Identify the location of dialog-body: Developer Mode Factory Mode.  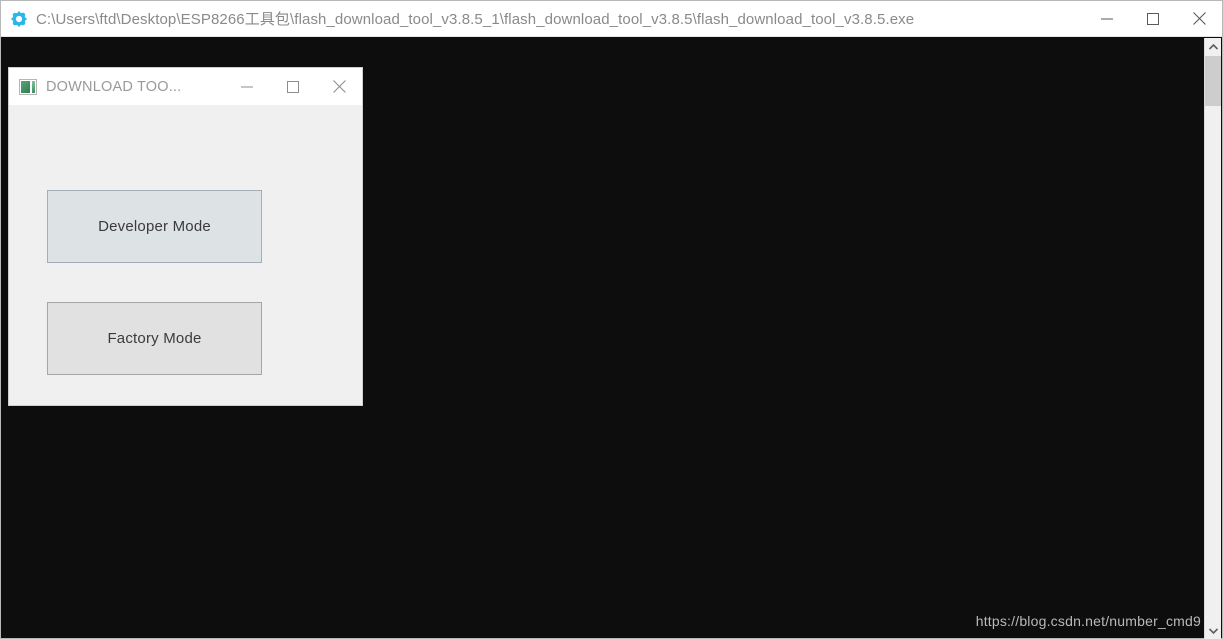
(185, 255).